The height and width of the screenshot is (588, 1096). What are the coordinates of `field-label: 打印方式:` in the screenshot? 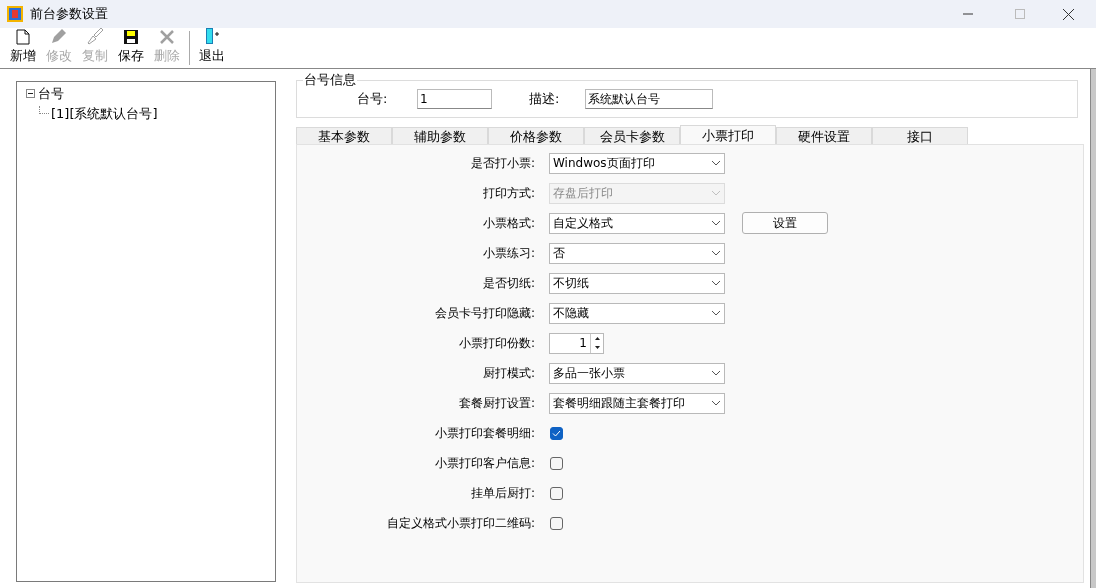 It's located at (508, 193).